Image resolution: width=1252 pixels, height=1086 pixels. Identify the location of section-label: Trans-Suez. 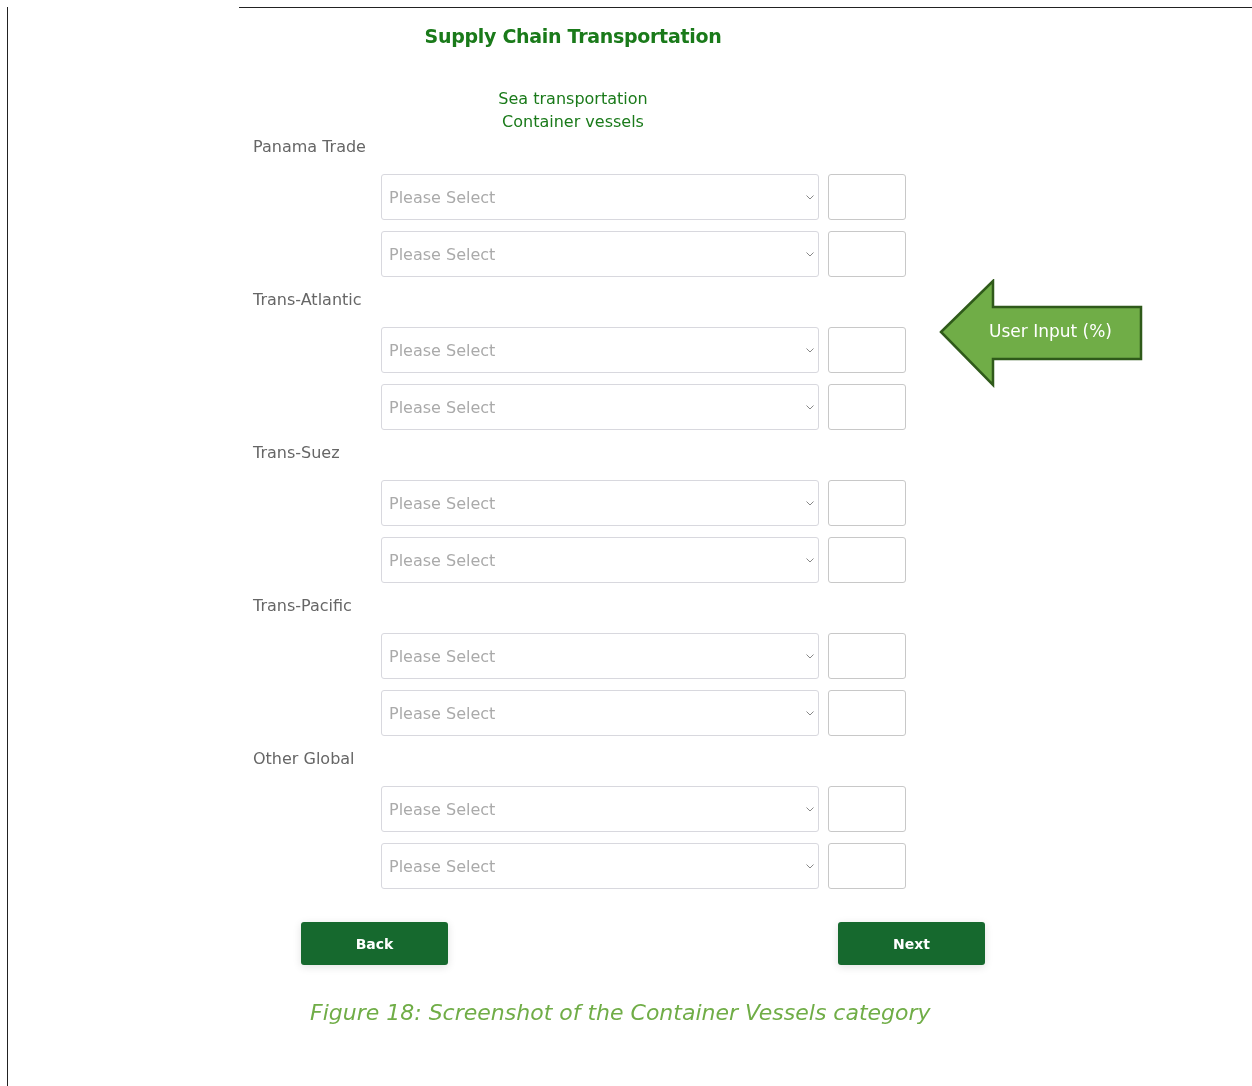
(297, 453).